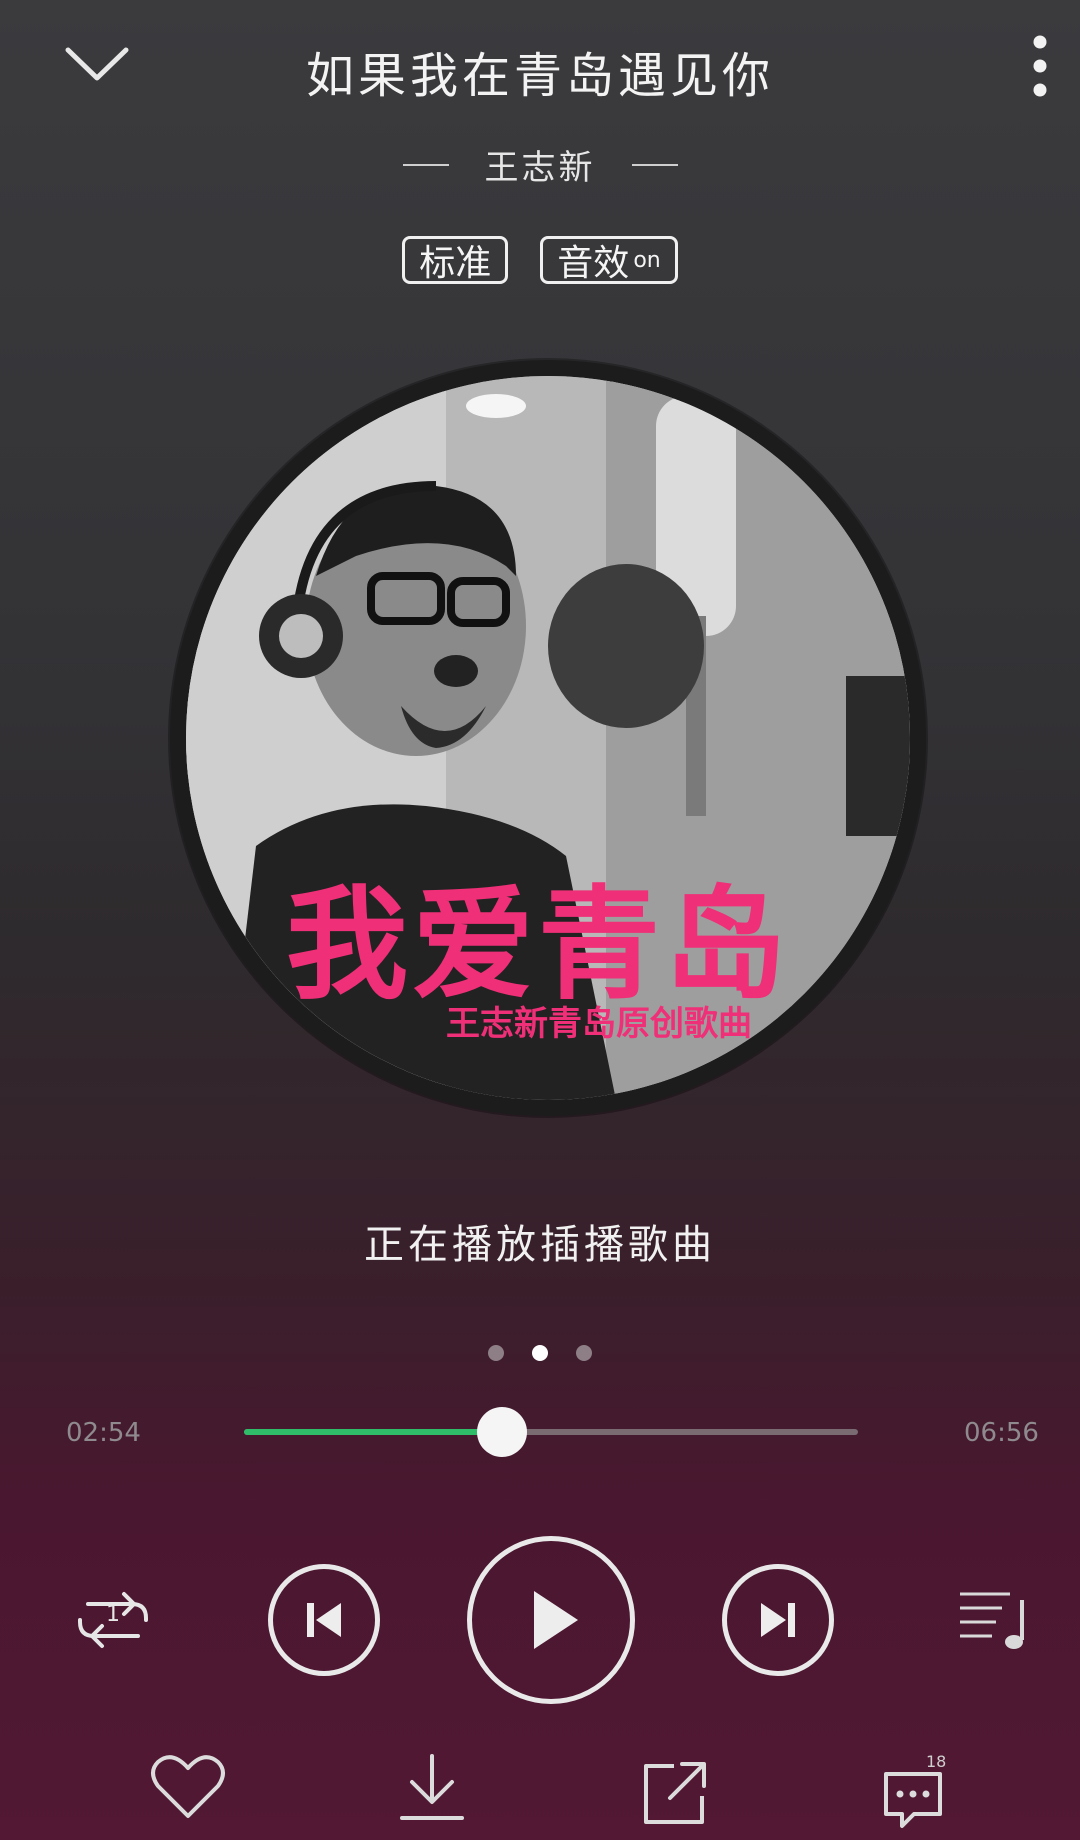 This screenshot has height=1840, width=1080. I want to click on repeat-mode-button: 1, so click(113, 1620).